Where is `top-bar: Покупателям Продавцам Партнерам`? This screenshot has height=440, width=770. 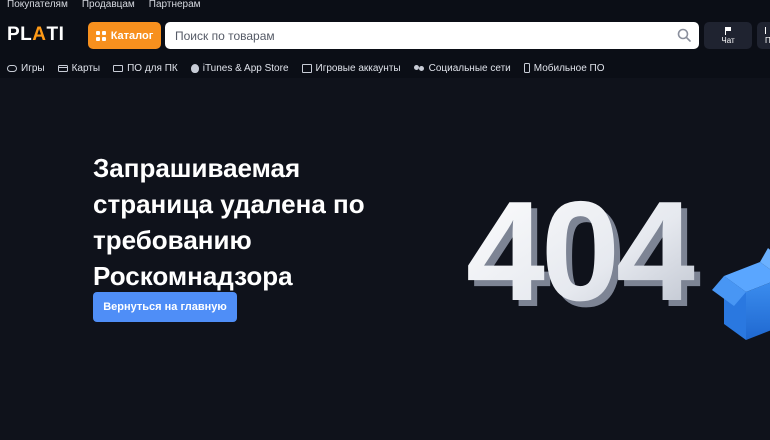 top-bar: Покупателям Продавцам Партнерам is located at coordinates (385, 6).